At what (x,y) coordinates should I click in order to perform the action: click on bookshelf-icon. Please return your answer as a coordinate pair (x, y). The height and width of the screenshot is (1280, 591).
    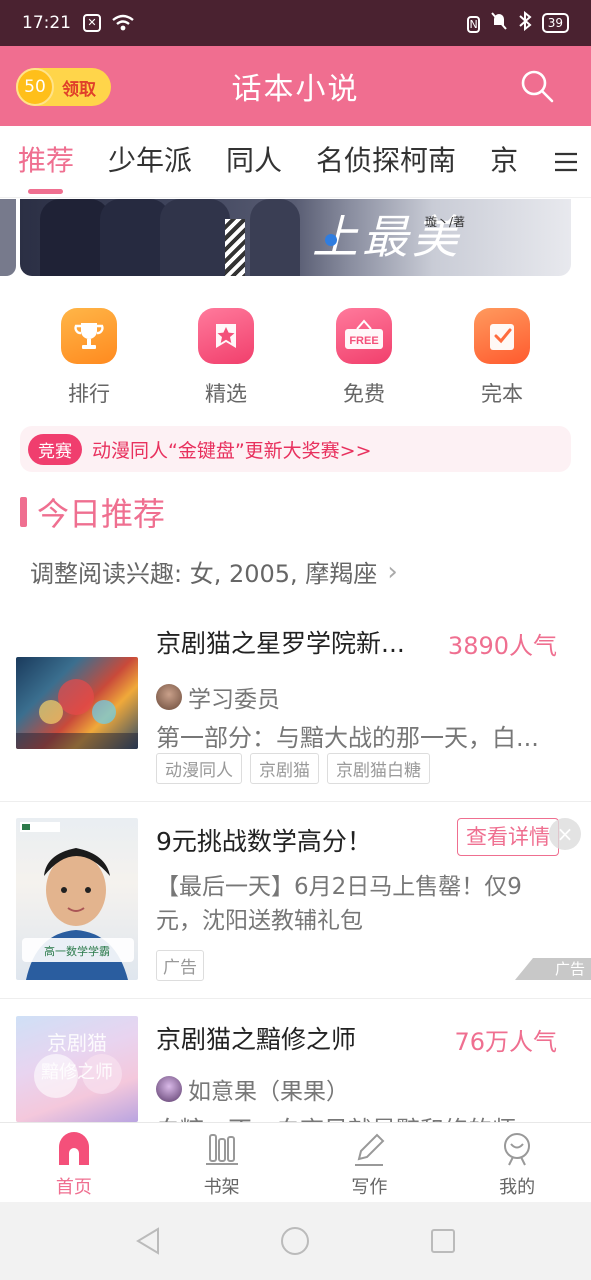
    Looking at the image, I should click on (221, 1149).